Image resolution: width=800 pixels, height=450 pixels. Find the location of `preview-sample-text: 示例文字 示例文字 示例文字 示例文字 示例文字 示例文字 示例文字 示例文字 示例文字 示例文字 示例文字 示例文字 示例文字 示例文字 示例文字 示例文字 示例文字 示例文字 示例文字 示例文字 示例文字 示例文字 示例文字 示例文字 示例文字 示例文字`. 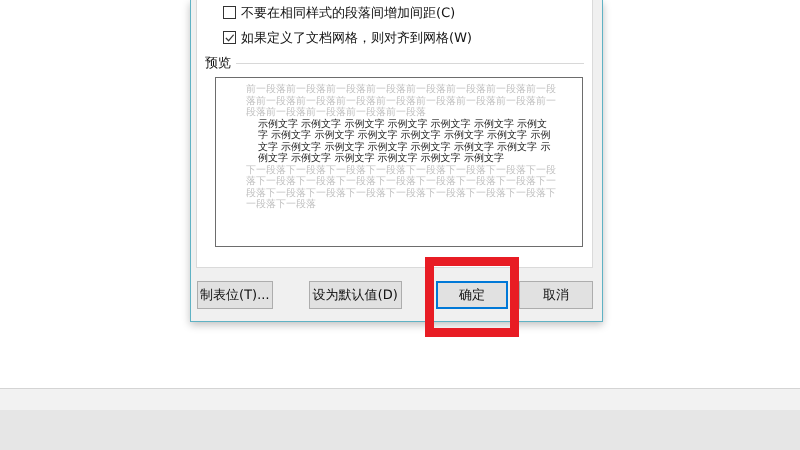

preview-sample-text: 示例文字 示例文字 示例文字 示例文字 示例文字 示例文字 示例文字 示例文字 示例文字 示例文字 示例文字 示例文字 示例文字 示例文字 示例文字 示例文字 示例文字 示例文字 示例文字 示例文字 示例文字 示例文字 示例文字 示例文字 示例文字 示例文字 is located at coordinates (404, 141).